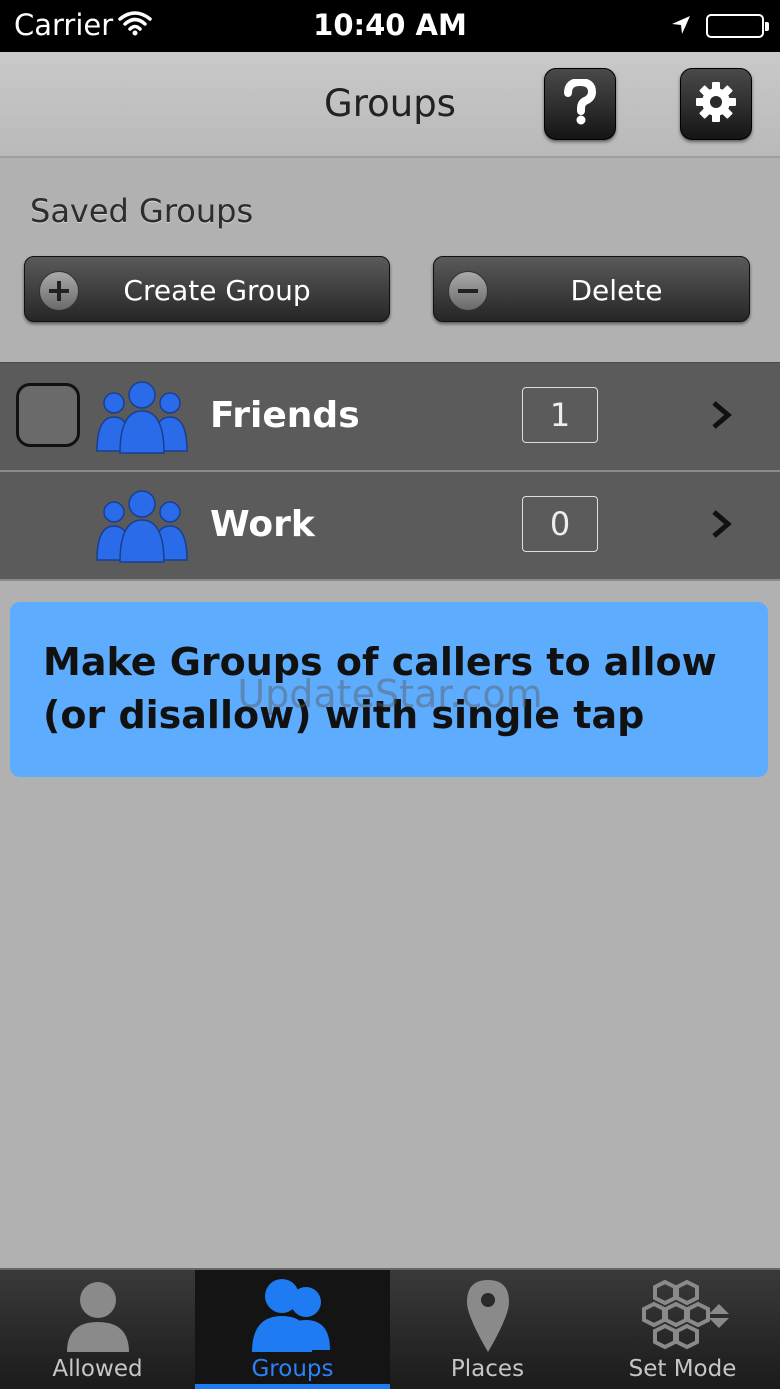 Image resolution: width=780 pixels, height=1389 pixels. What do you see at coordinates (616, 290) in the screenshot?
I see `delete-label: Delete` at bounding box center [616, 290].